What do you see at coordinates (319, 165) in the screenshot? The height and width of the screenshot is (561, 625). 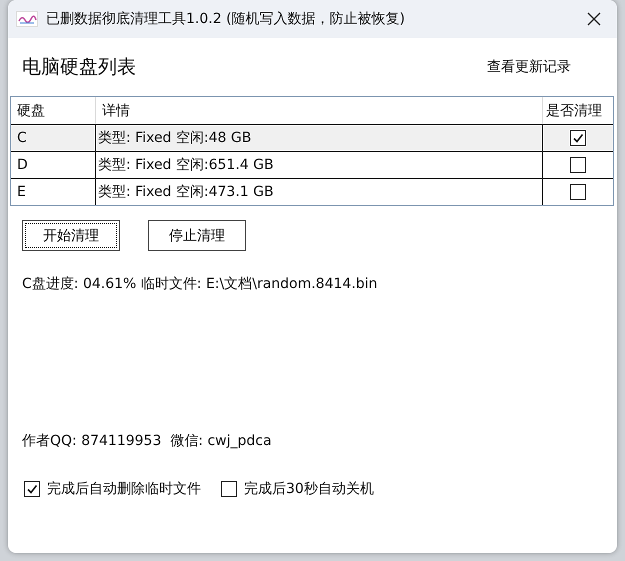 I see `table-cell: 类型: Fixed 空闲:651.4 GB` at bounding box center [319, 165].